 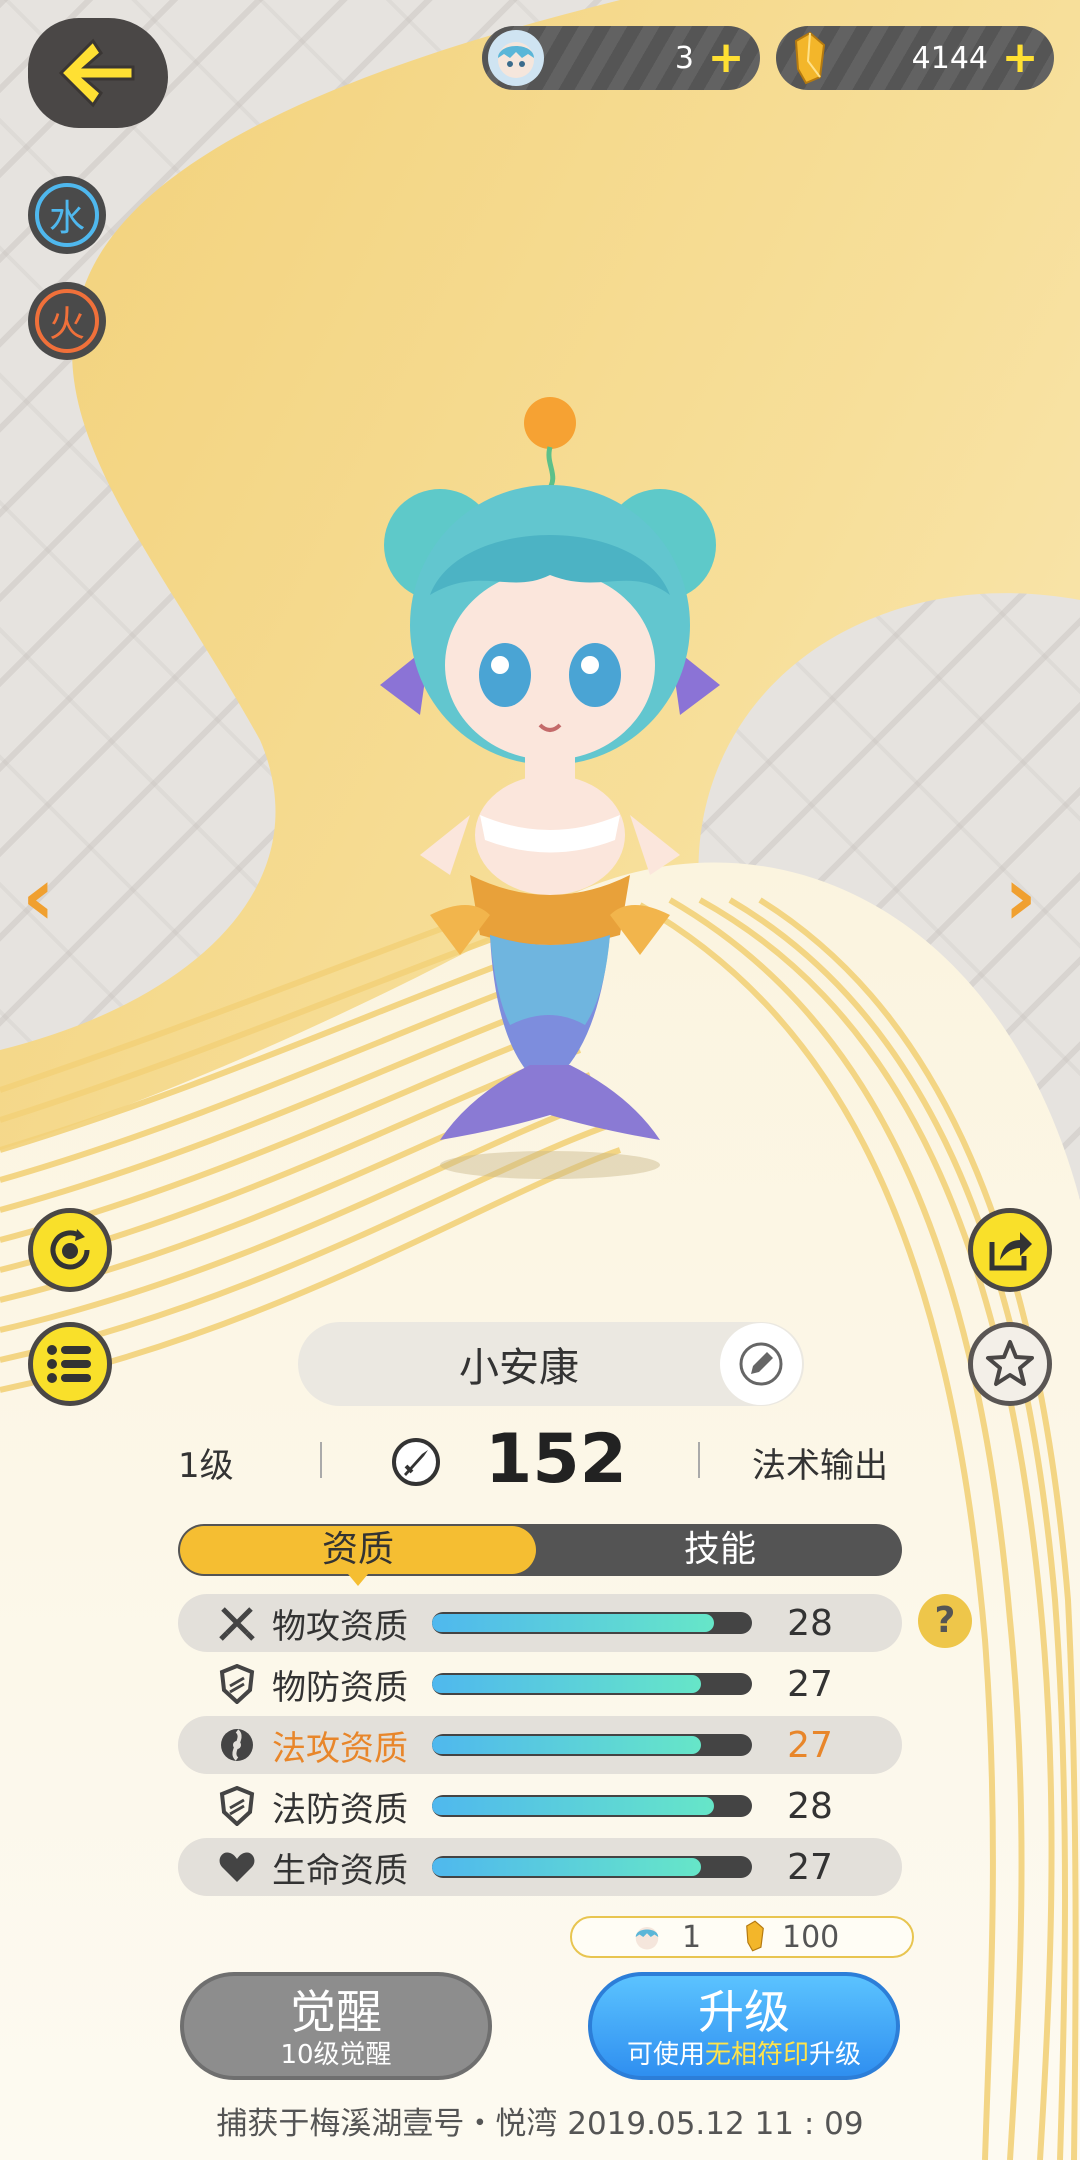 I want to click on upgrade-title: 升级, so click(x=744, y=2012).